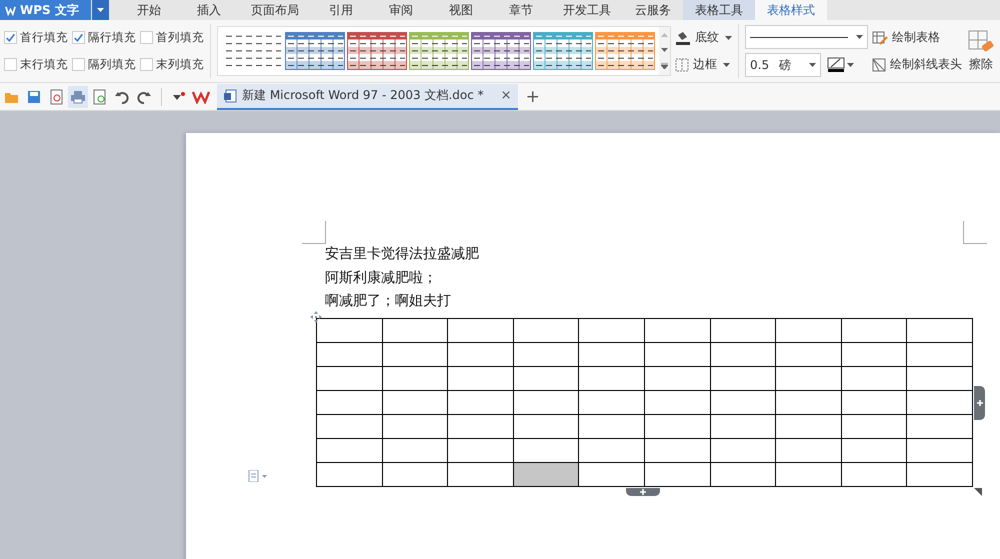 The height and width of the screenshot is (559, 1000). Describe the element at coordinates (783, 65) in the screenshot. I see `line-width-field: 0.5 磅` at that location.